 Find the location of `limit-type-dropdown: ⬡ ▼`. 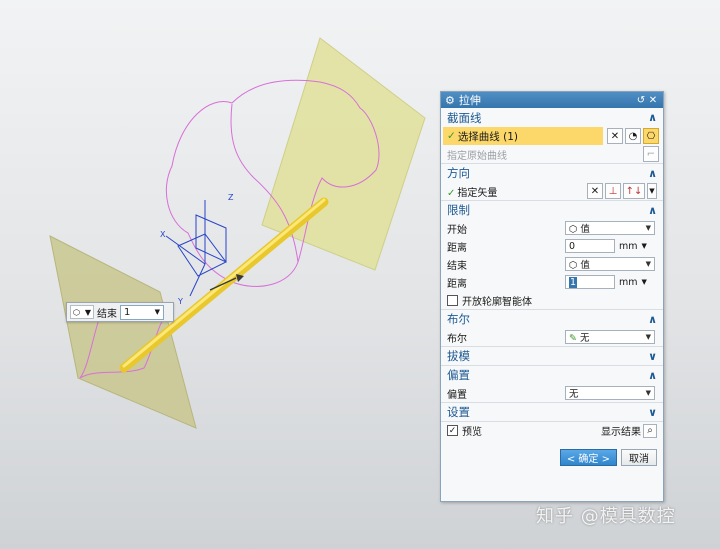

limit-type-dropdown: ⬡ ▼ is located at coordinates (82, 312).